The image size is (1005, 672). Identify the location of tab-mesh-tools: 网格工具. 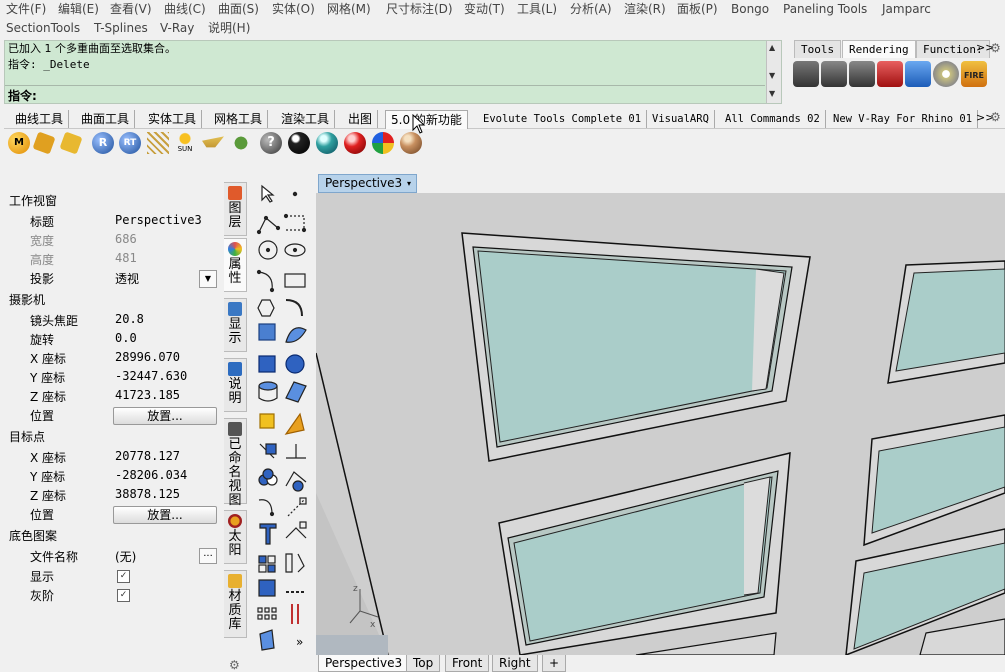
(239, 119).